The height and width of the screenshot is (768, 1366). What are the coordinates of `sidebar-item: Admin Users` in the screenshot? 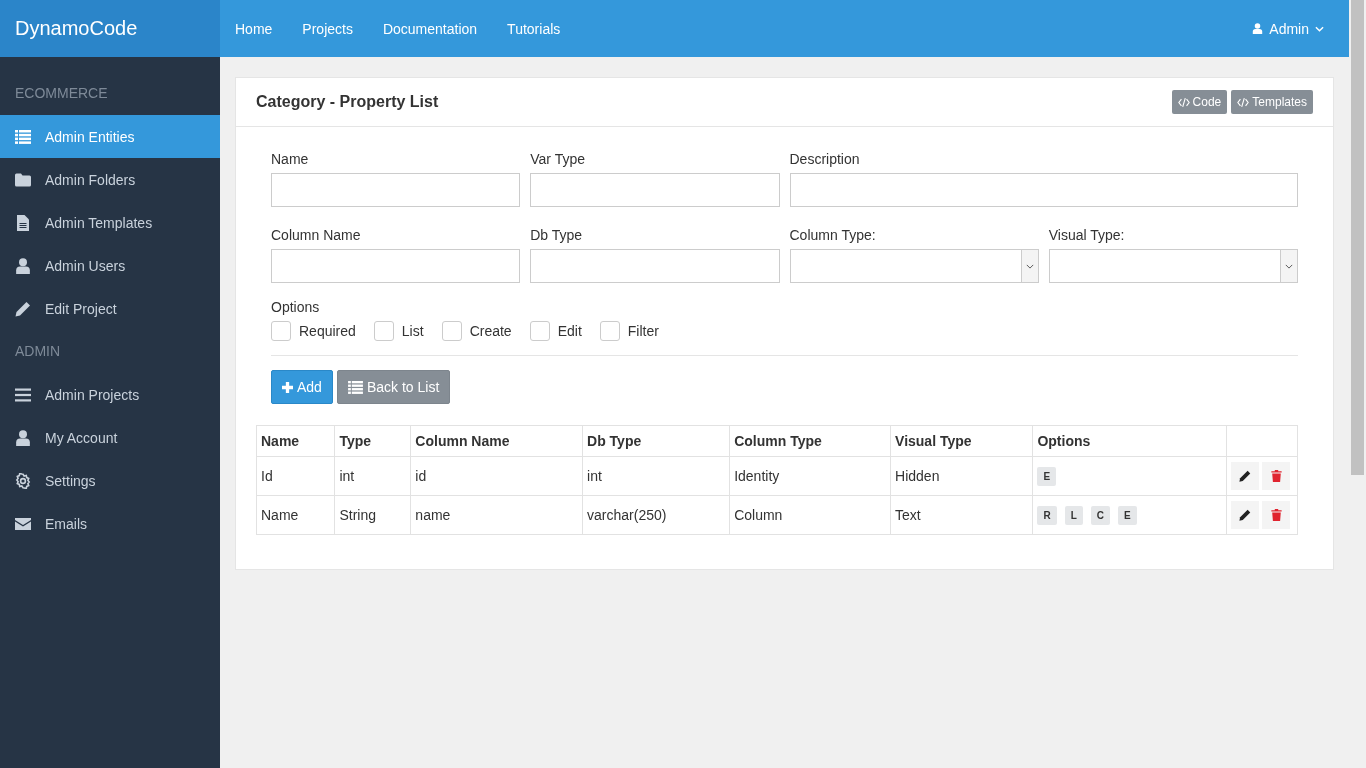 It's located at (110, 265).